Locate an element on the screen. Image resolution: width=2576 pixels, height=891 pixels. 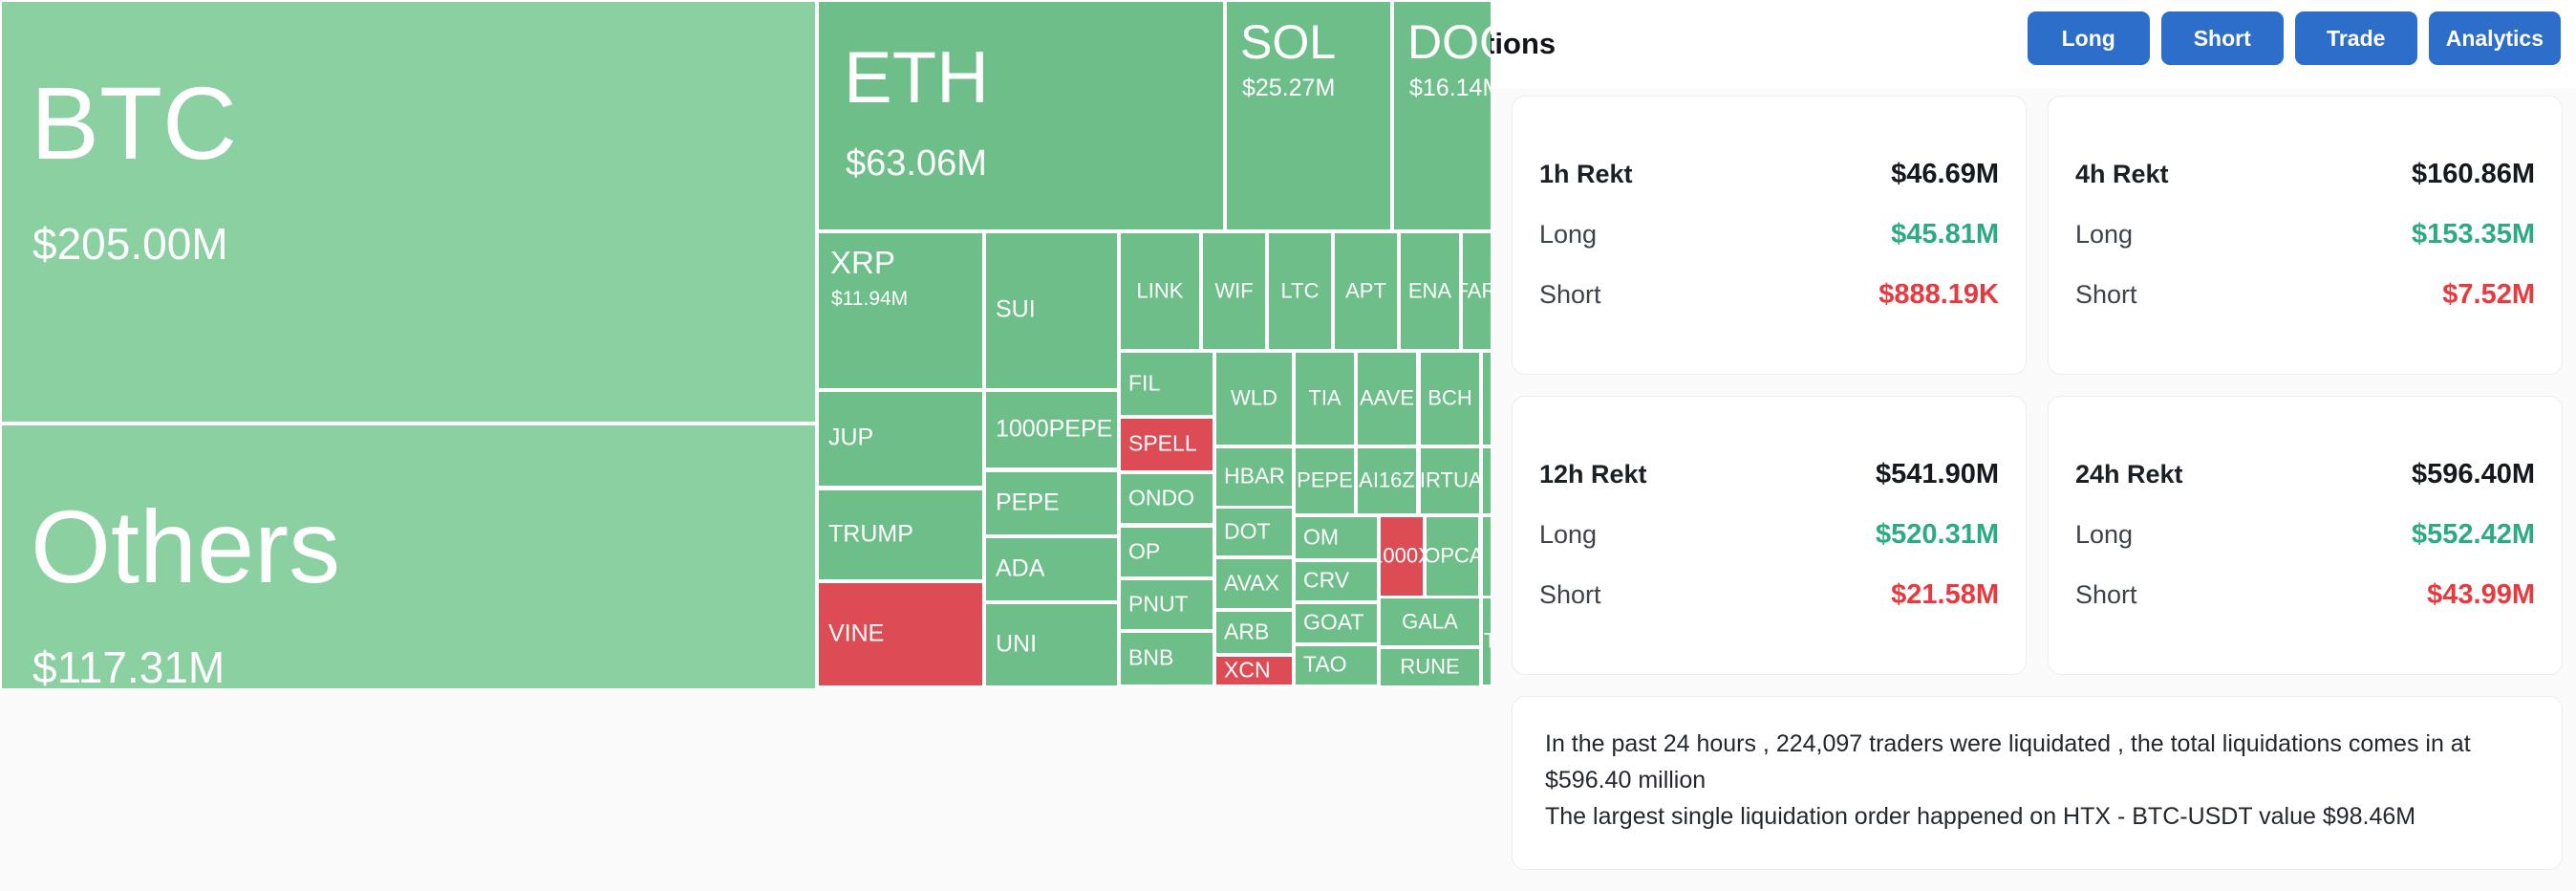
stat-total-value: $596.40M is located at coordinates (2473, 473).